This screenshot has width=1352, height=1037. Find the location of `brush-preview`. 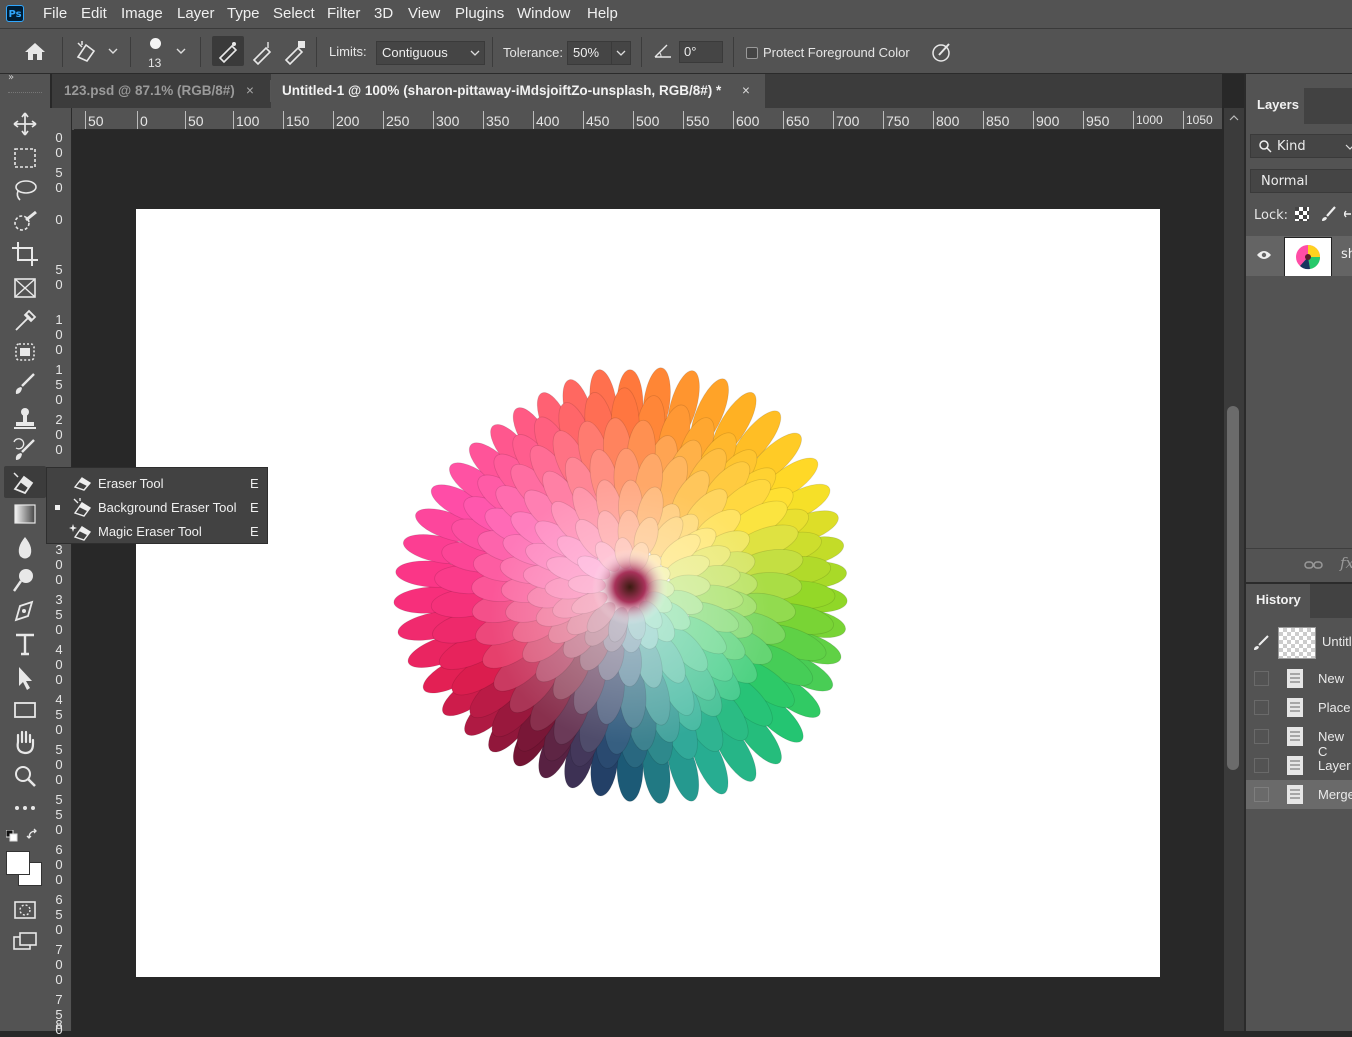

brush-preview is located at coordinates (155, 43).